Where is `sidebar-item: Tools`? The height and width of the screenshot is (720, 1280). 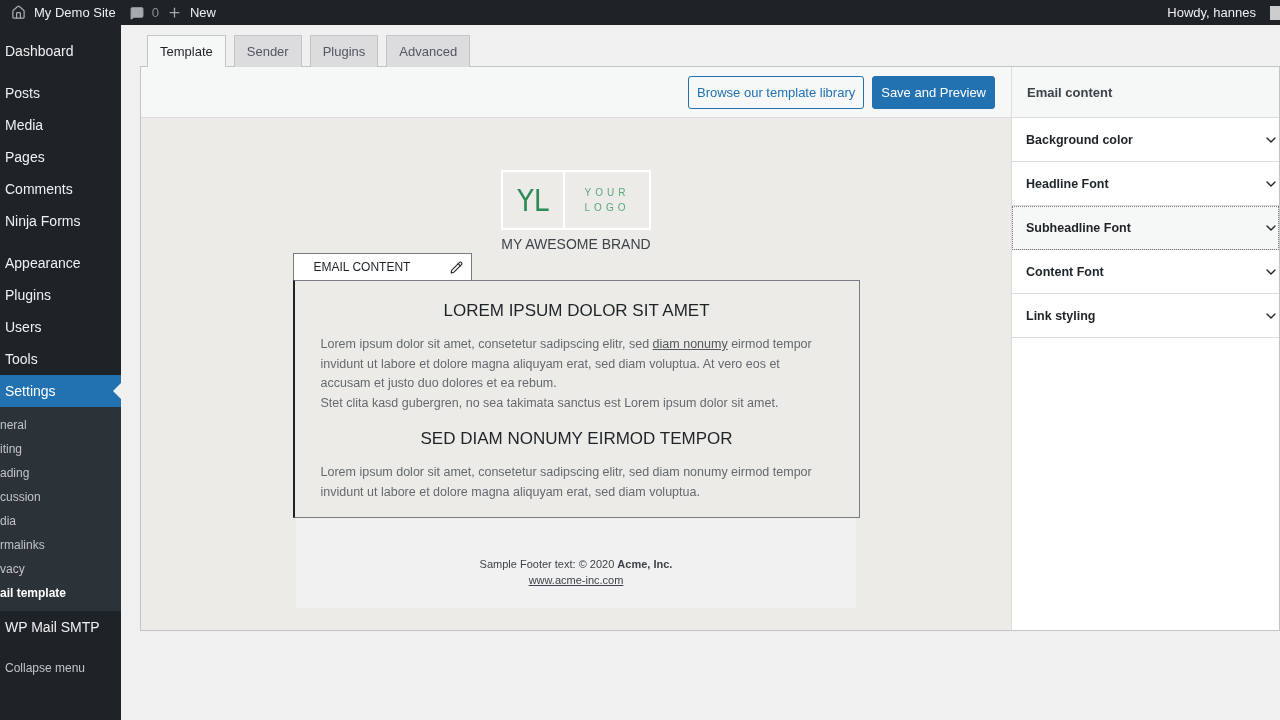
sidebar-item: Tools is located at coordinates (60, 359).